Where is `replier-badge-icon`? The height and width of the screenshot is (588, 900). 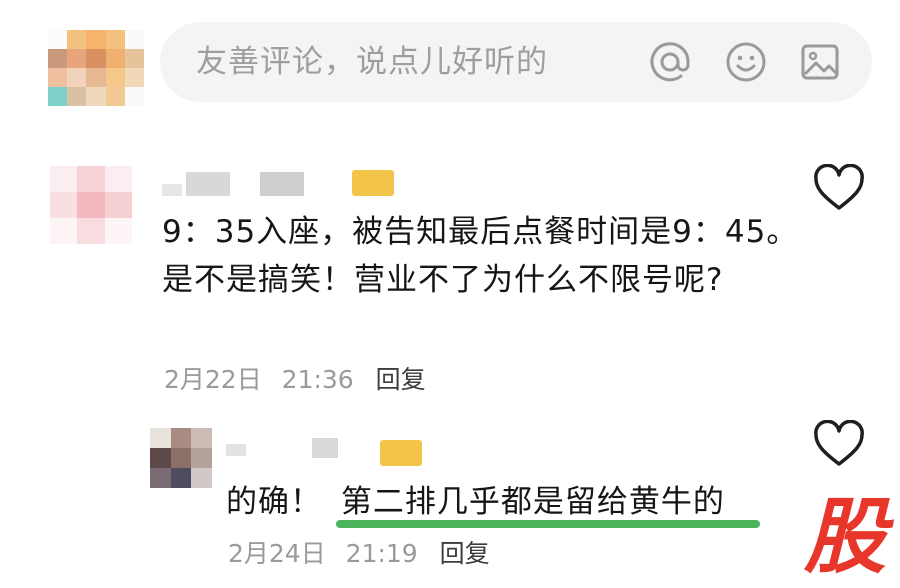 replier-badge-icon is located at coordinates (401, 453).